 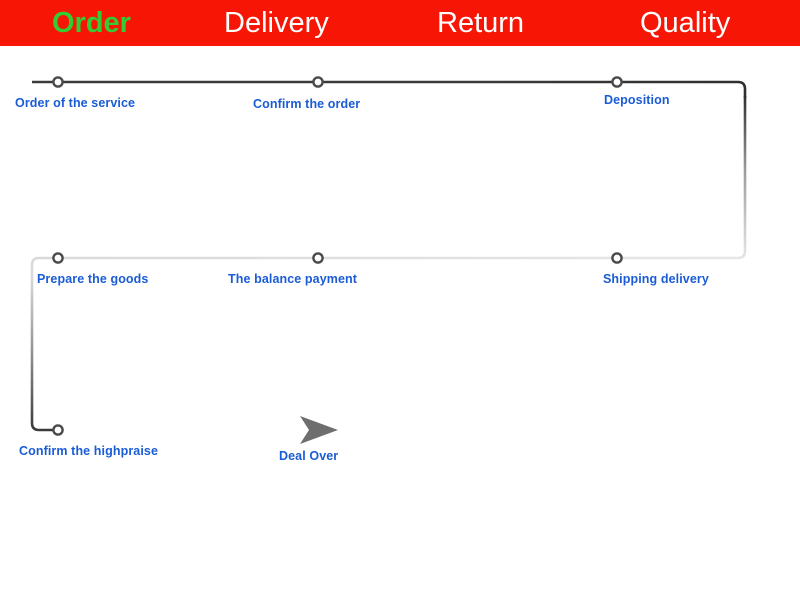 I want to click on node-circle-confirm-the-order, so click(x=318, y=82).